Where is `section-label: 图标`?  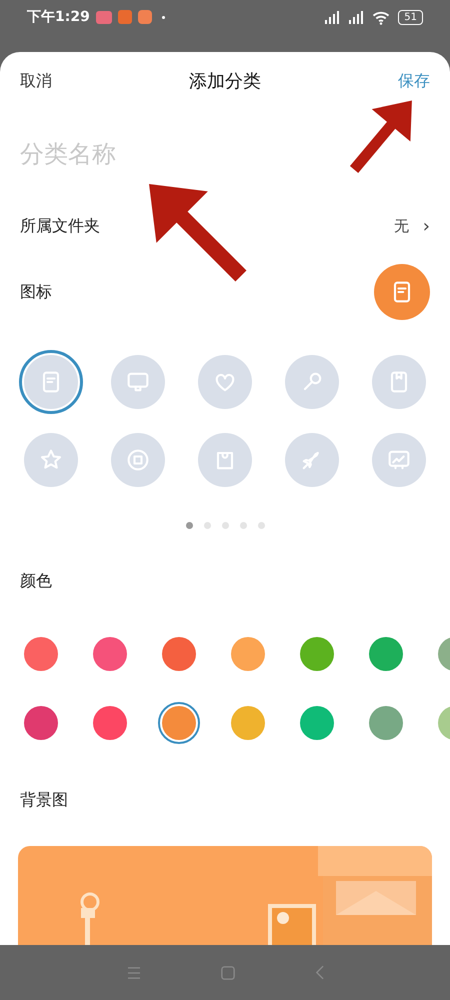 section-label: 图标 is located at coordinates (36, 292).